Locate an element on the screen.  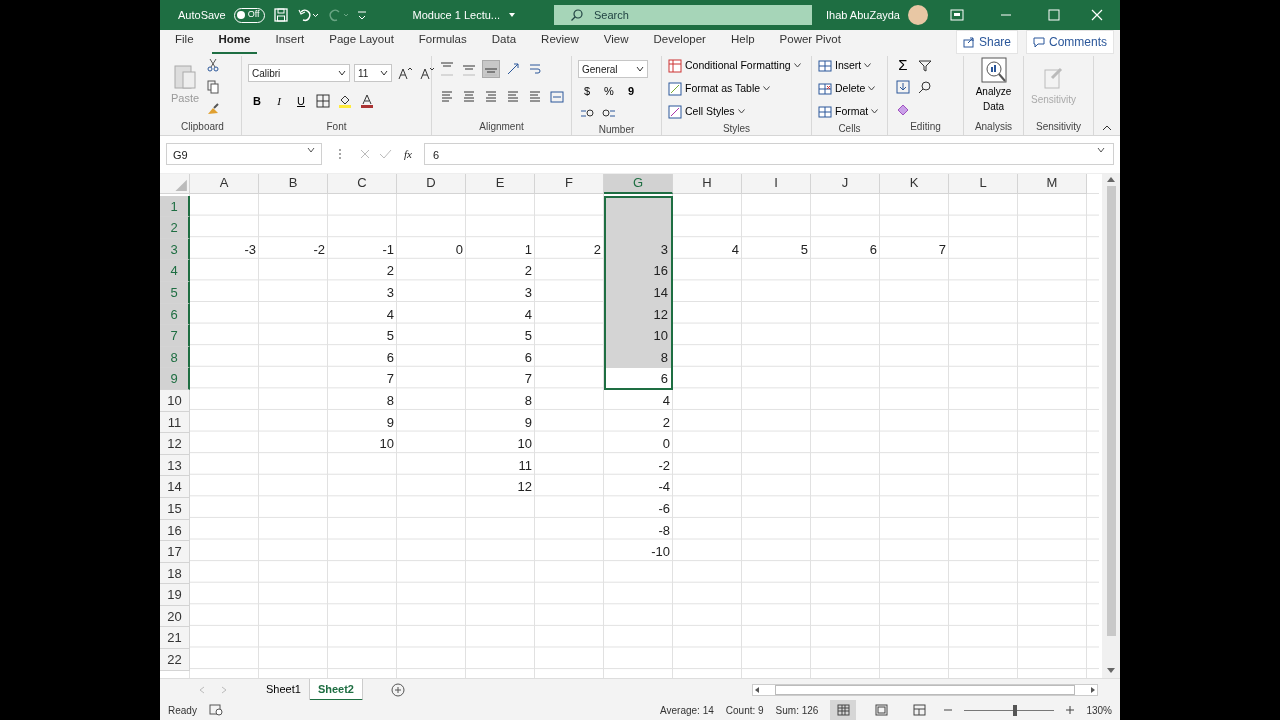
selected-cell is located at coordinates (638, 206).